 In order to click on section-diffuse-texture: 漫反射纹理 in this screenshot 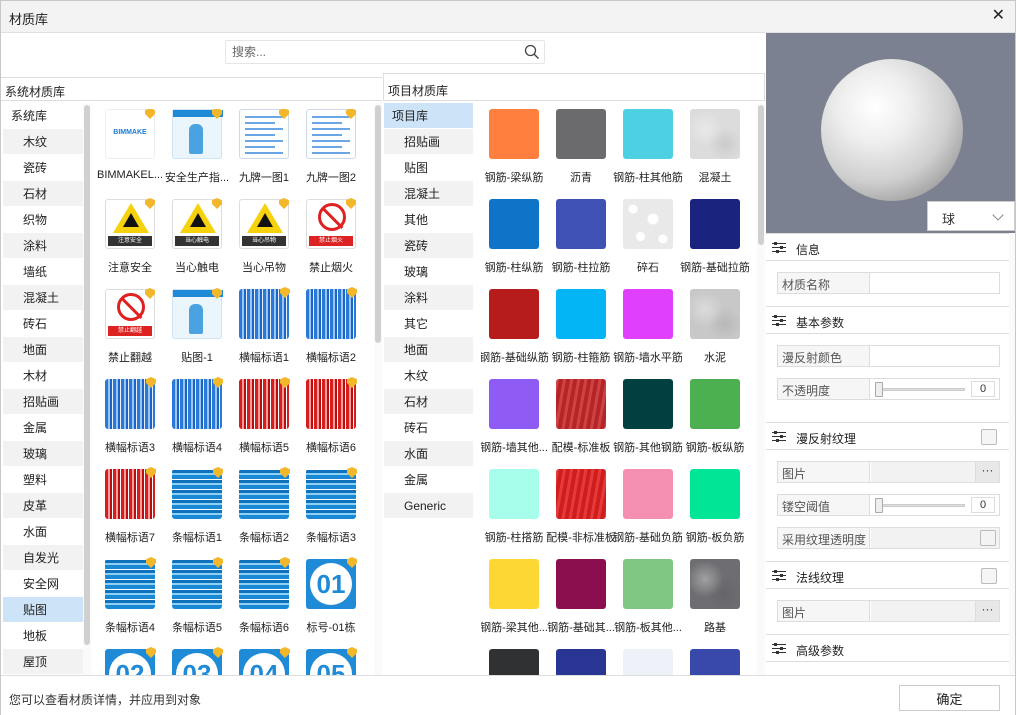, I will do `click(887, 436)`.